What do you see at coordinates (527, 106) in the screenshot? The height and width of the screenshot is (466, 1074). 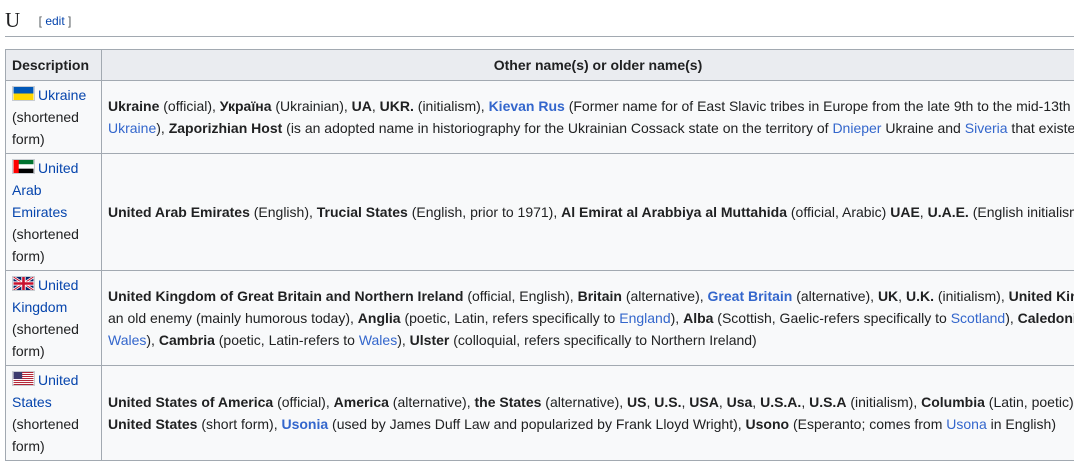 I see `wiki-link: Kievan Rus` at bounding box center [527, 106].